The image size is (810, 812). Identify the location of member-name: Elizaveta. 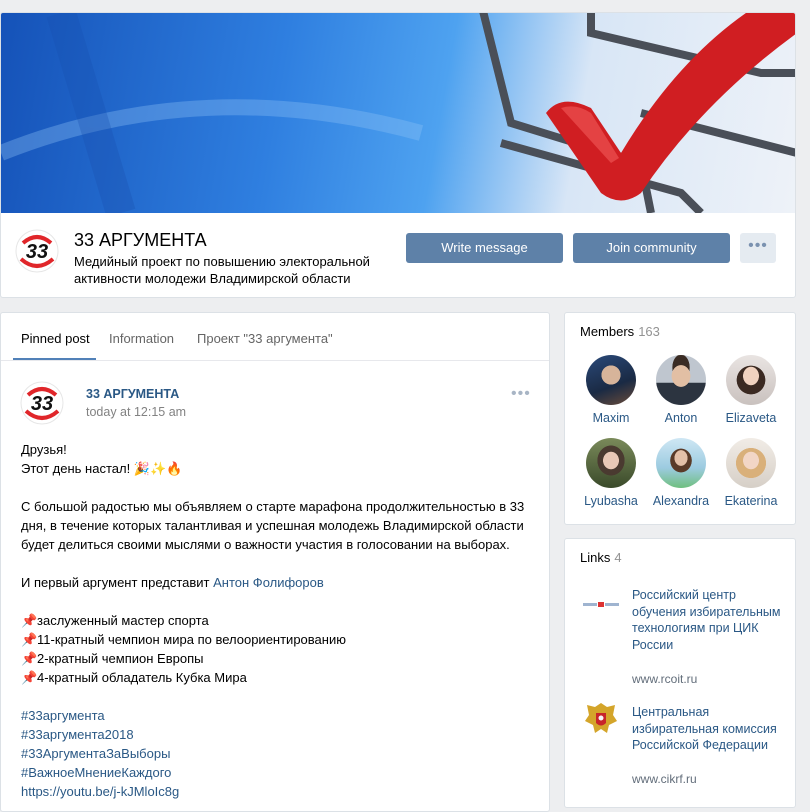
(751, 418).